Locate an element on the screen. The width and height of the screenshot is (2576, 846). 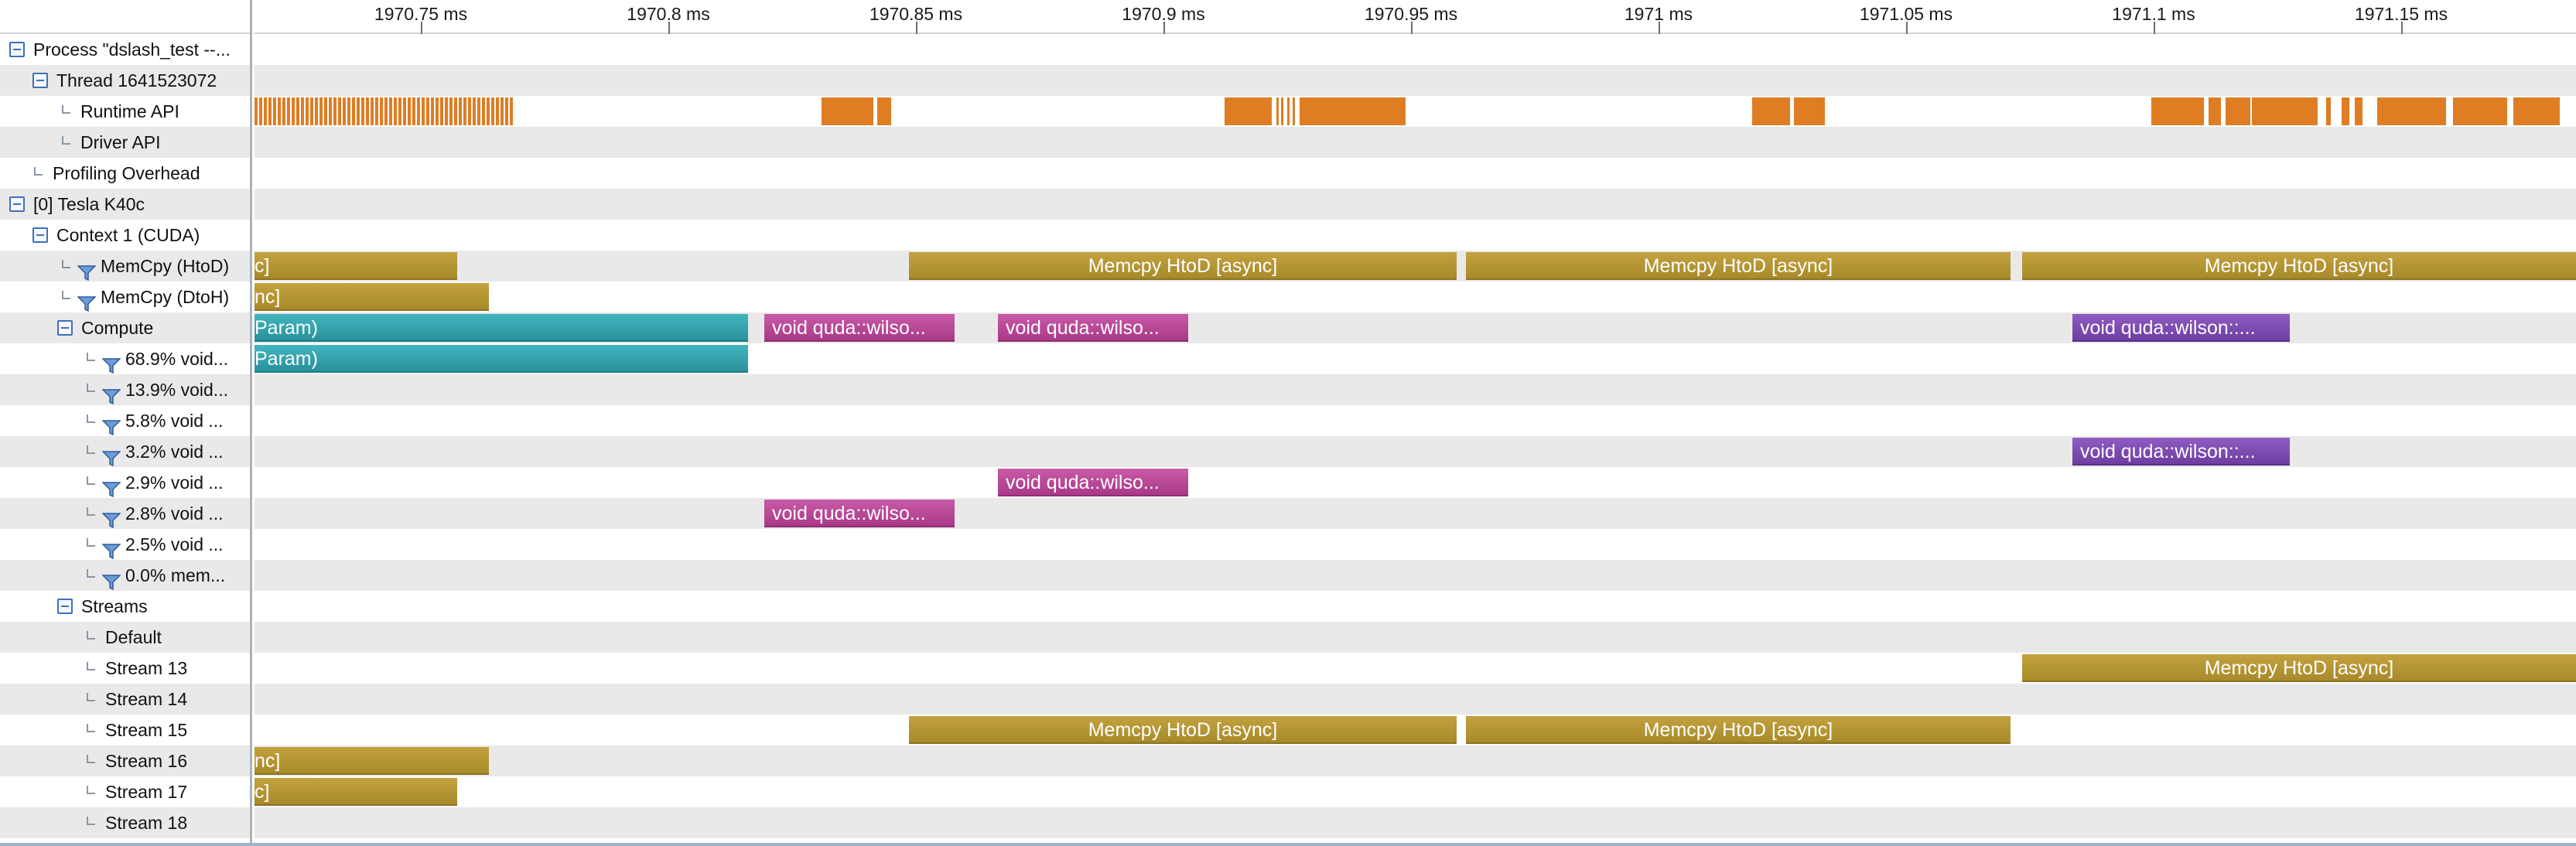
tree-row: Runtime API is located at coordinates (125, 112).